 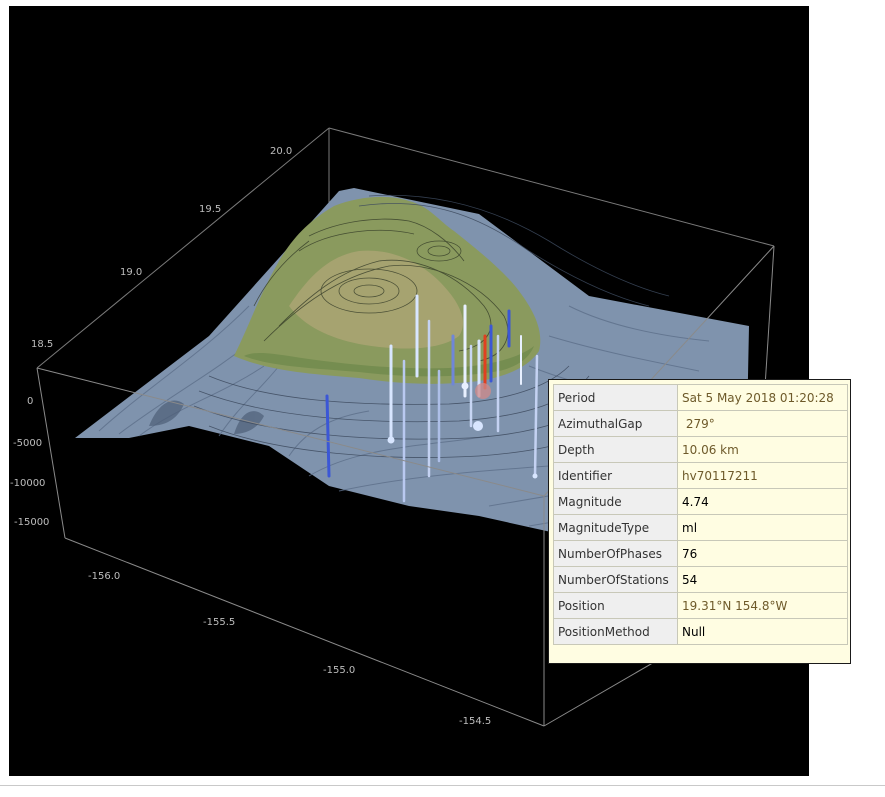 What do you see at coordinates (615, 475) in the screenshot?
I see `tooltip-key: Identifier` at bounding box center [615, 475].